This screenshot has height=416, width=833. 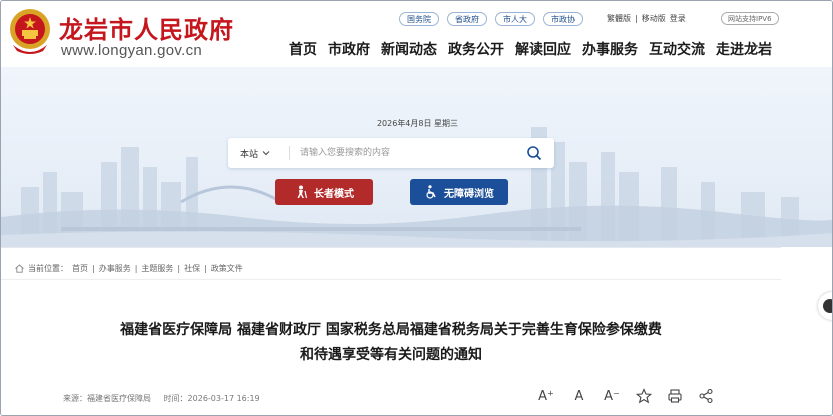 I want to click on top-links: 国务院 省政府 市人大 市政协, so click(x=491, y=19).